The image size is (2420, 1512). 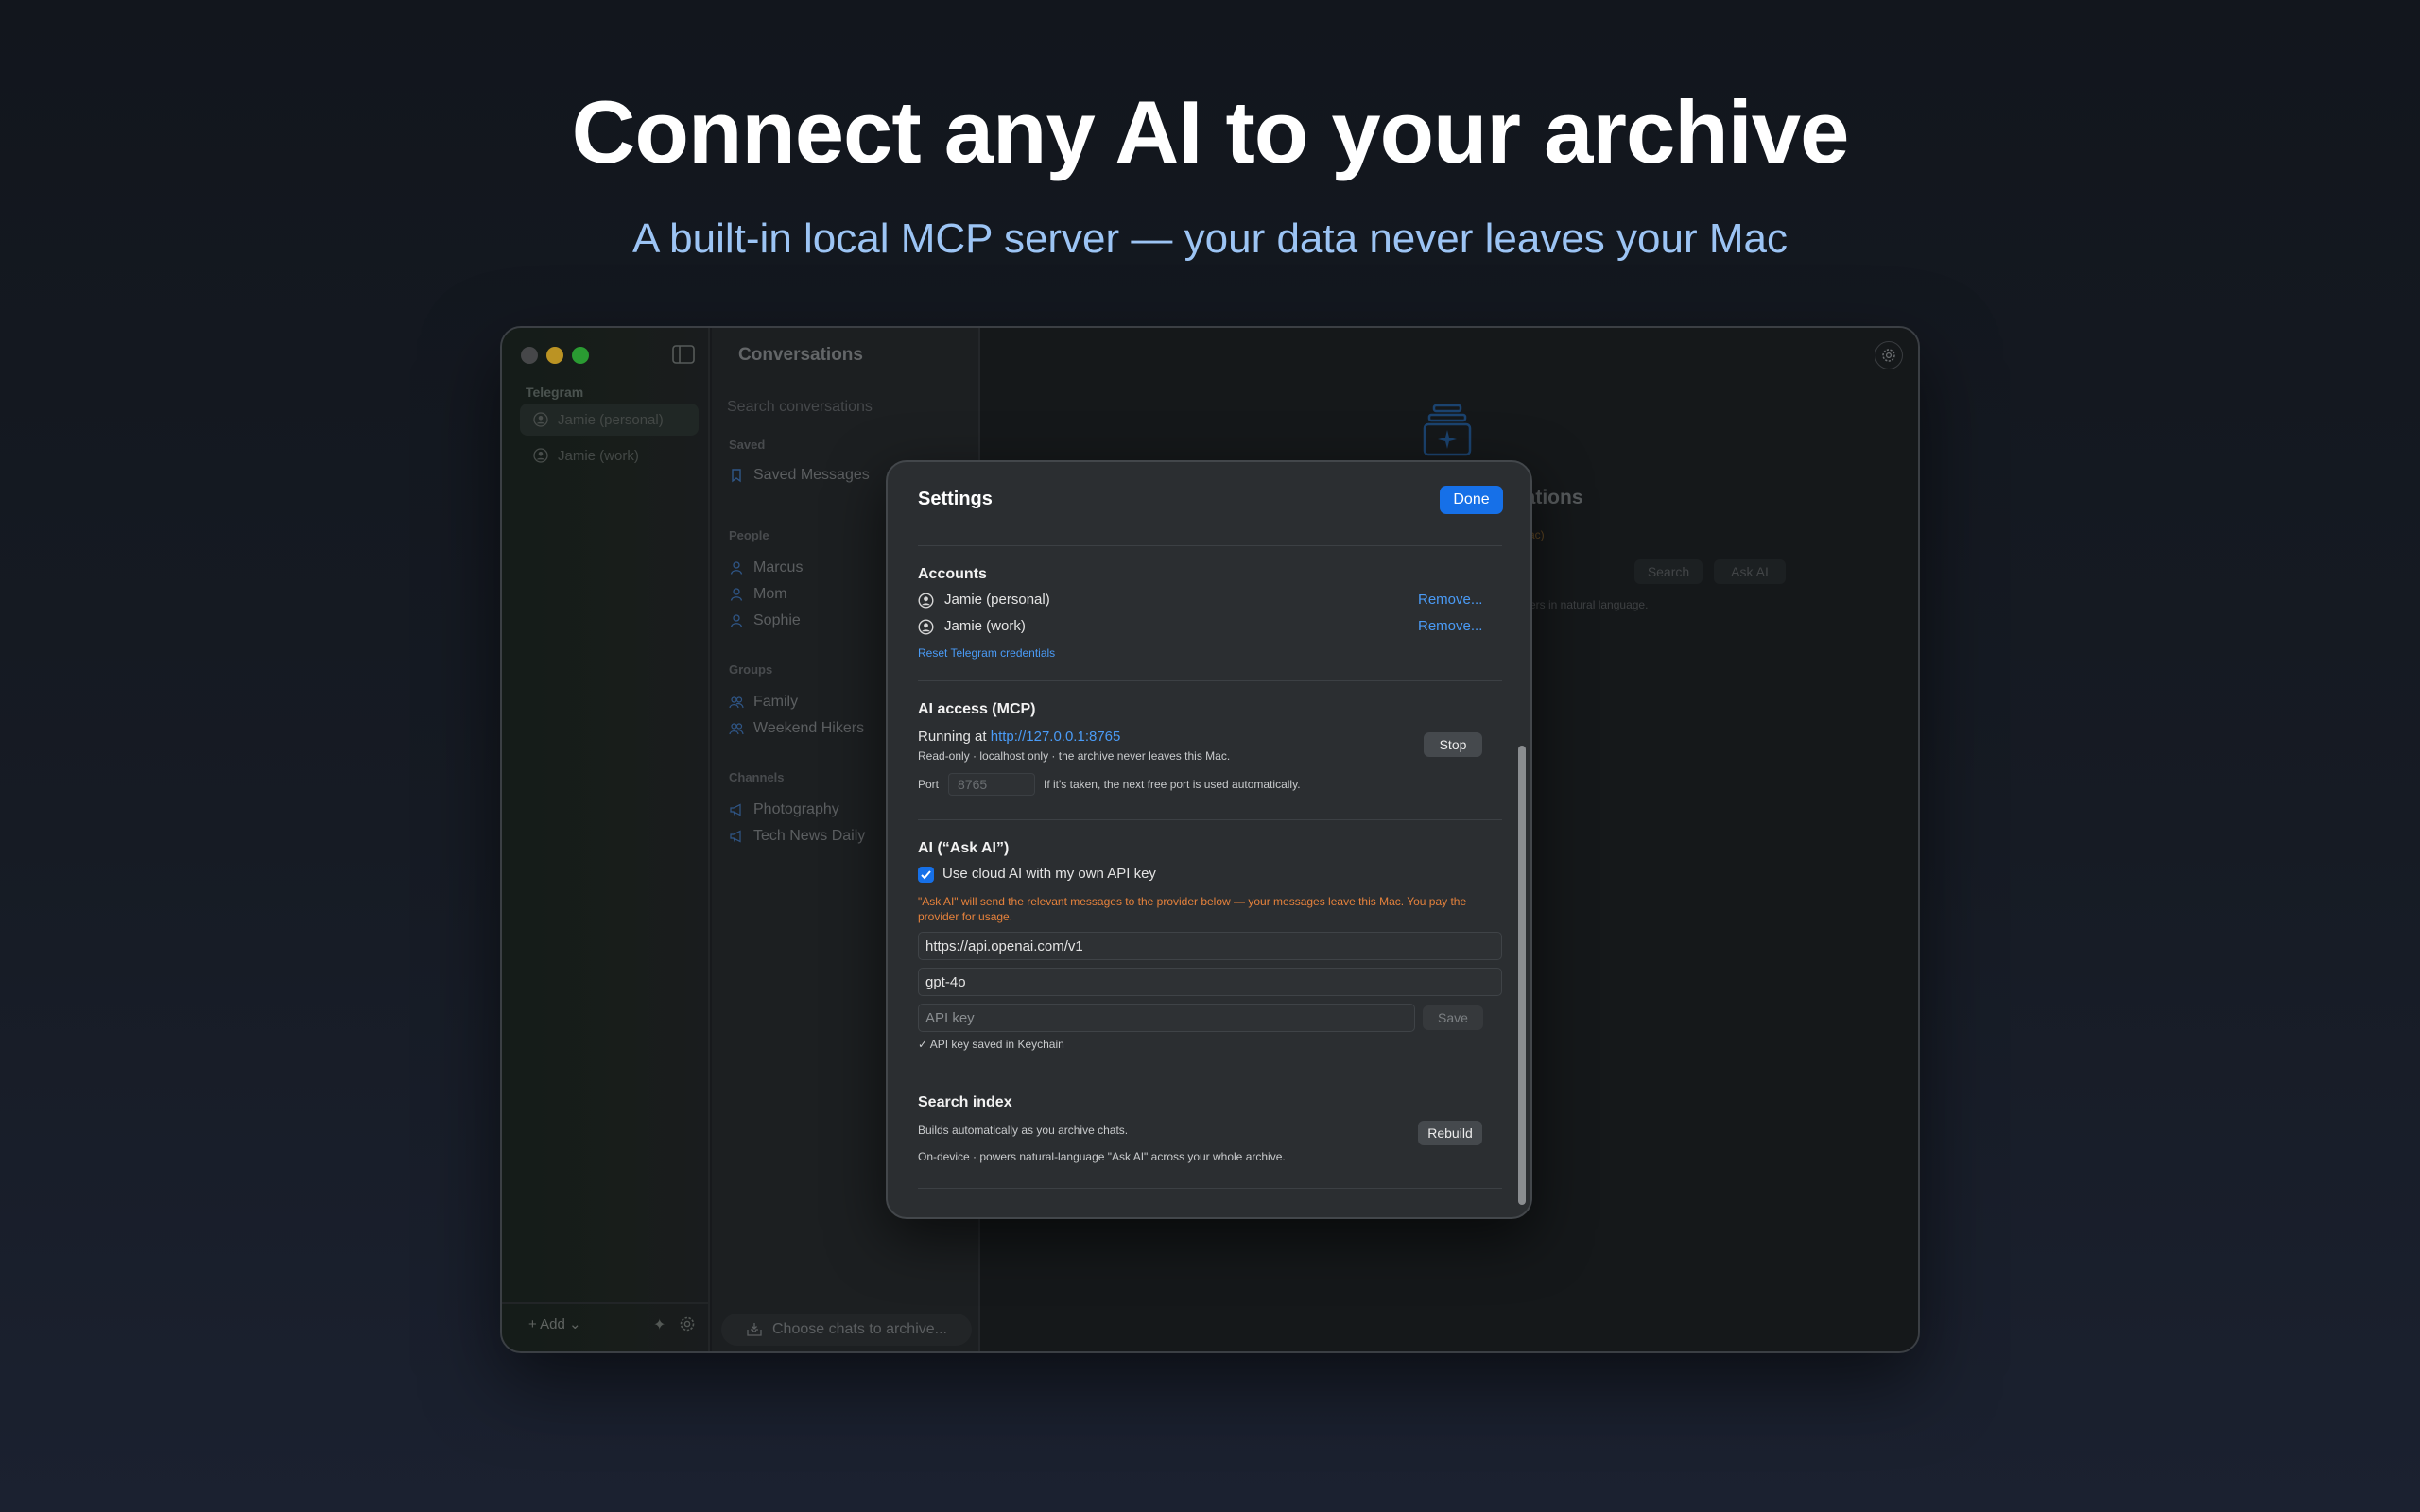 I want to click on done-button: Done, so click(x=1471, y=500).